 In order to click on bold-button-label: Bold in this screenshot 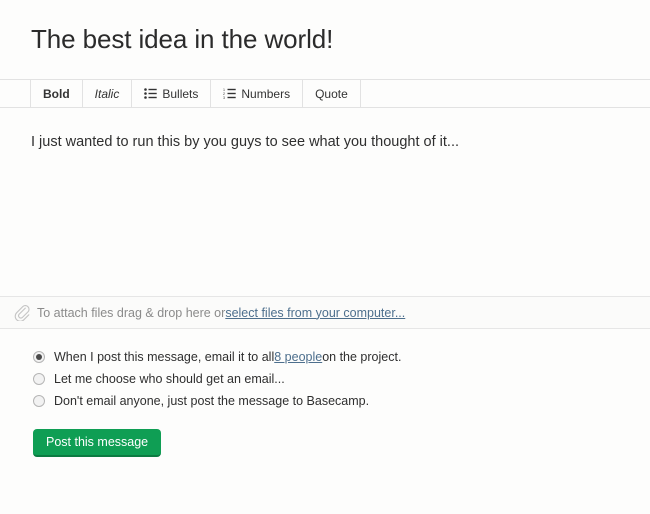, I will do `click(56, 93)`.